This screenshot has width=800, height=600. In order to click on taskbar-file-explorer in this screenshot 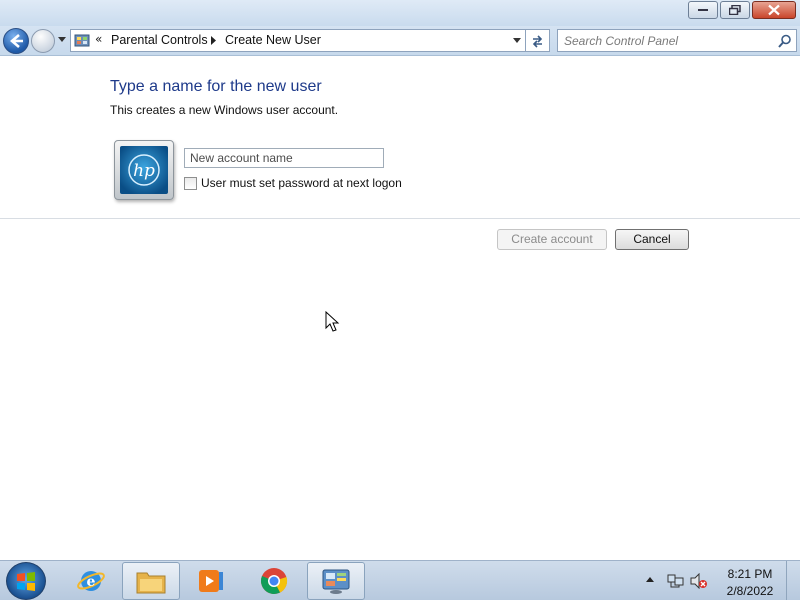, I will do `click(151, 581)`.